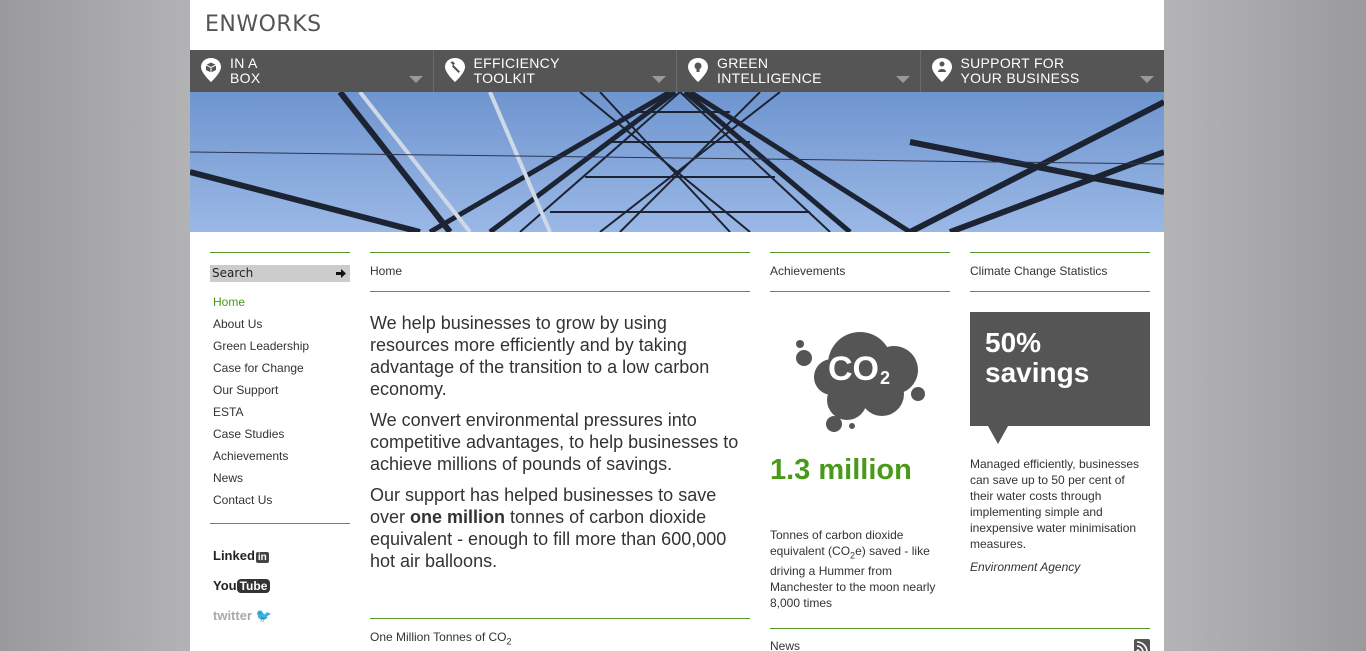 This screenshot has width=1366, height=651. I want to click on arrow-right-icon, so click(341, 273).